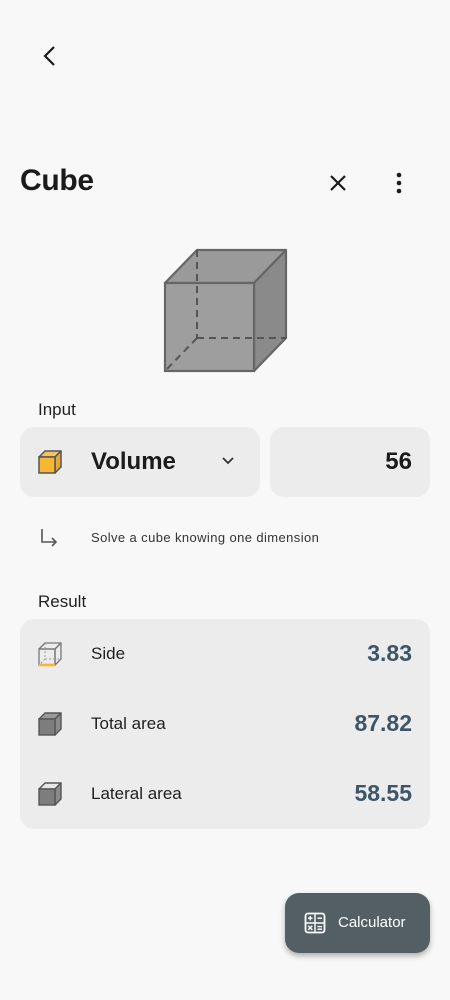 Image resolution: width=450 pixels, height=1000 pixels. I want to click on result-label: Side, so click(108, 653).